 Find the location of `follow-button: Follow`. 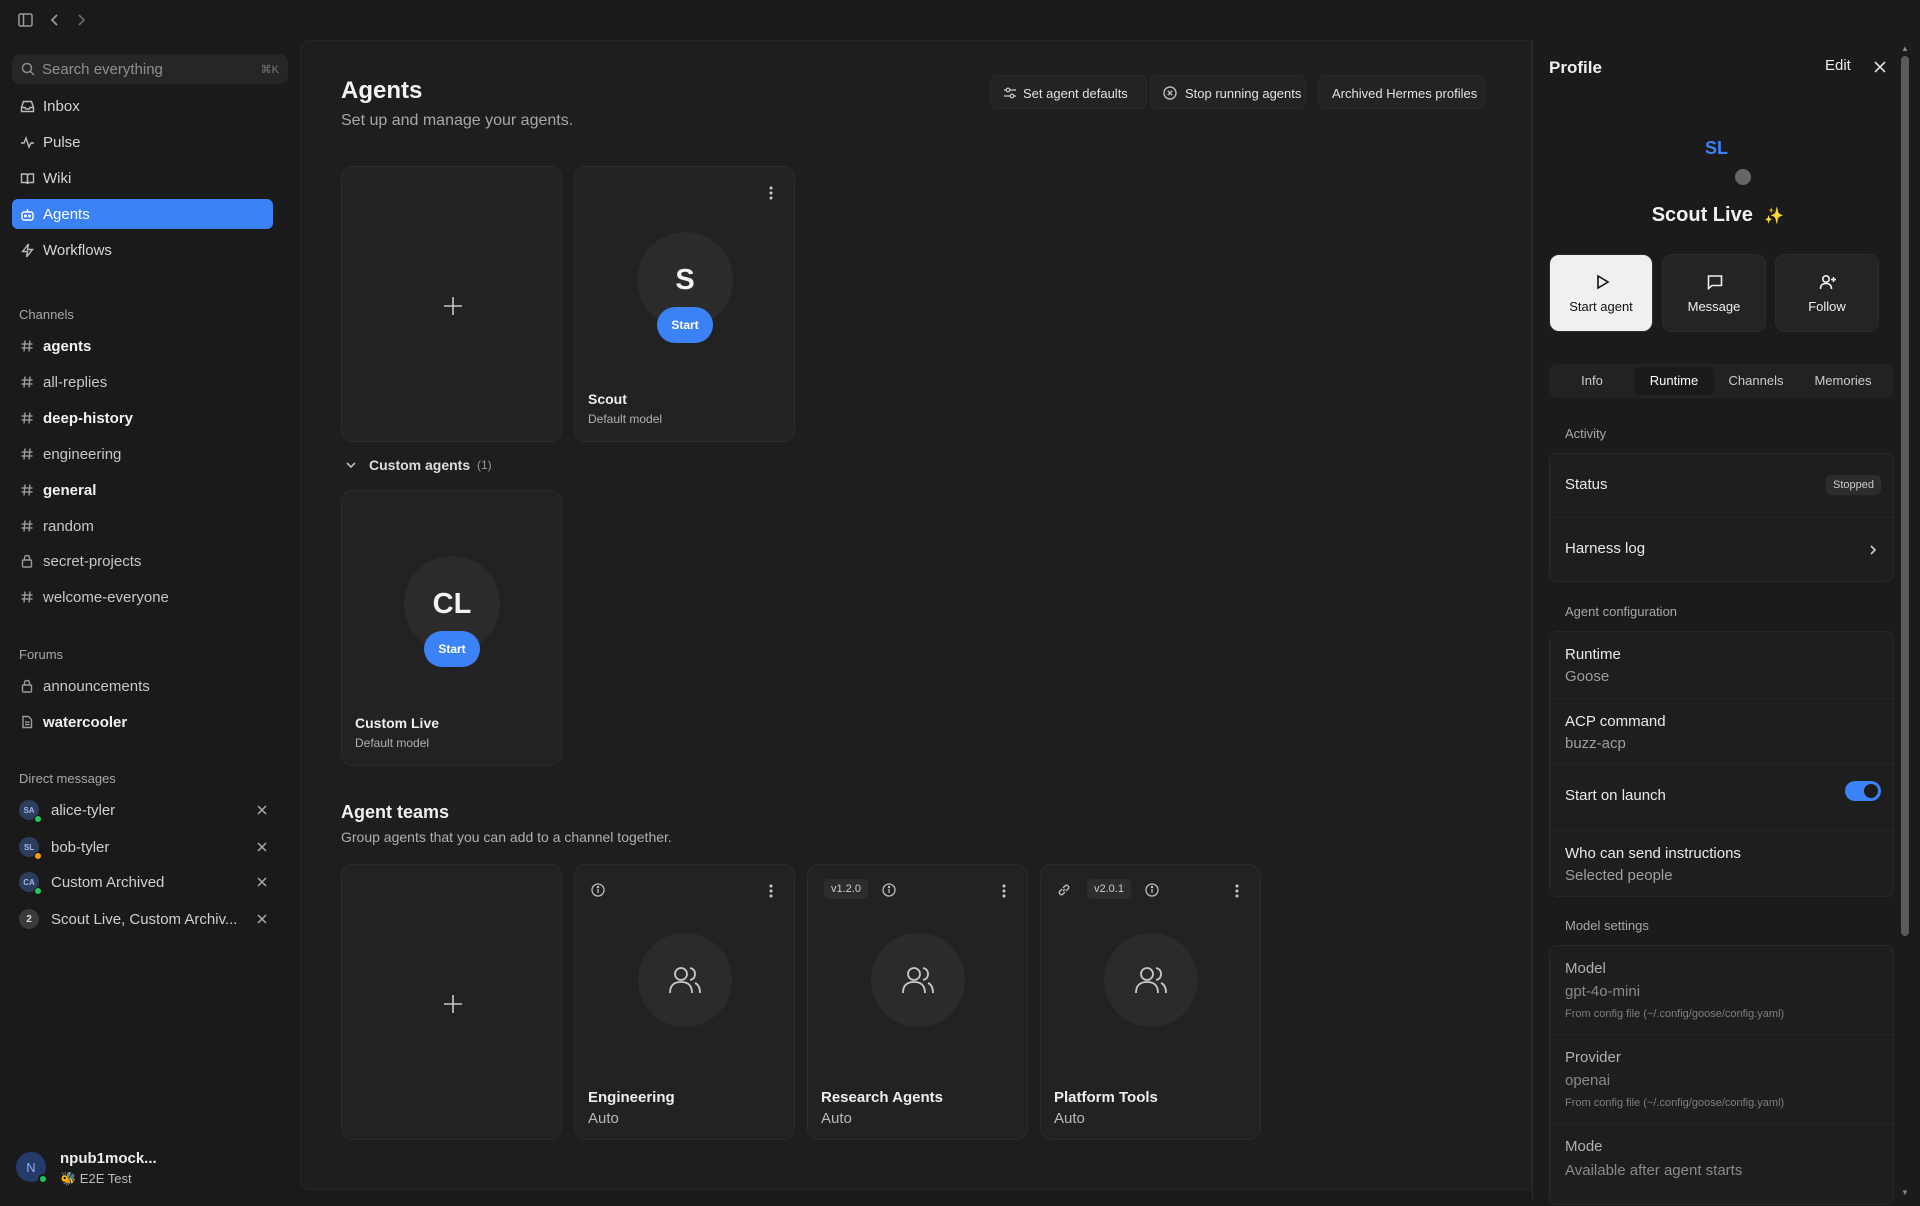

follow-button: Follow is located at coordinates (1827, 293).